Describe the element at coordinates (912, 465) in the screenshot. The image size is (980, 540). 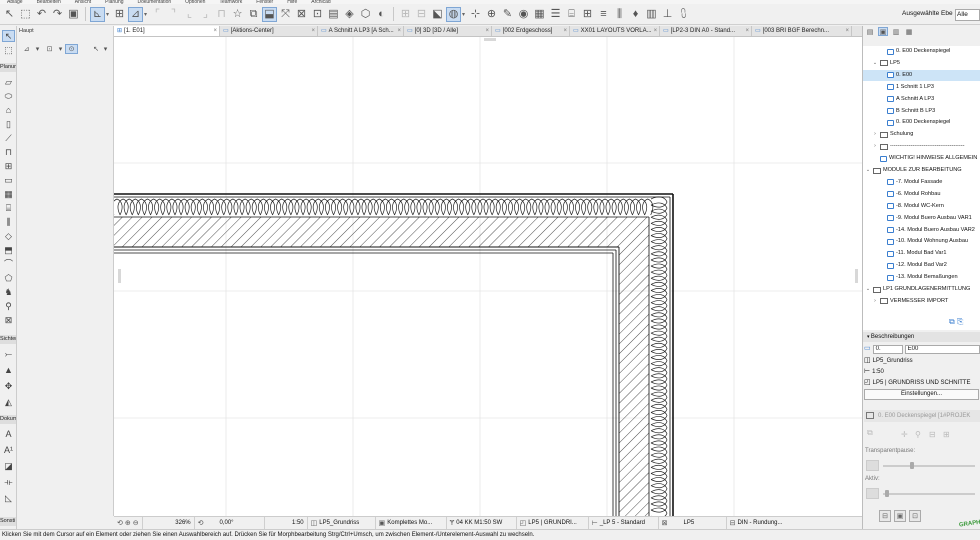
I see `transparency-knob` at that location.